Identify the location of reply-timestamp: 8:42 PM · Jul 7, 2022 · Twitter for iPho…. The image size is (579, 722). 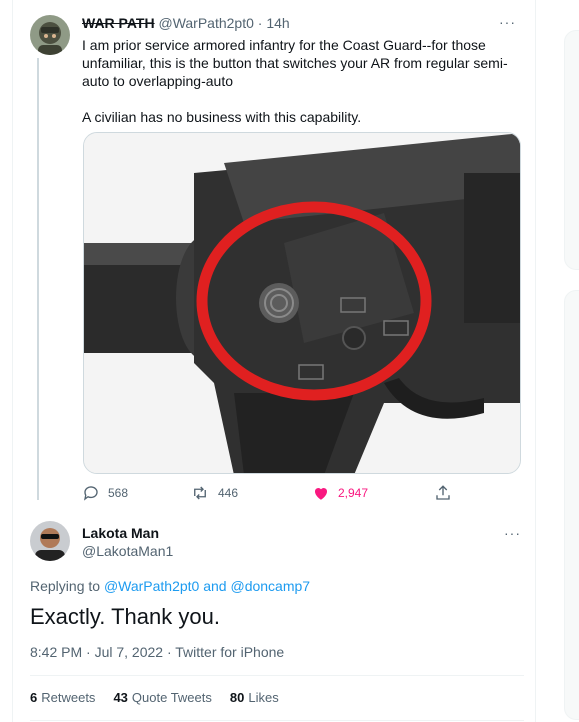
(157, 652).